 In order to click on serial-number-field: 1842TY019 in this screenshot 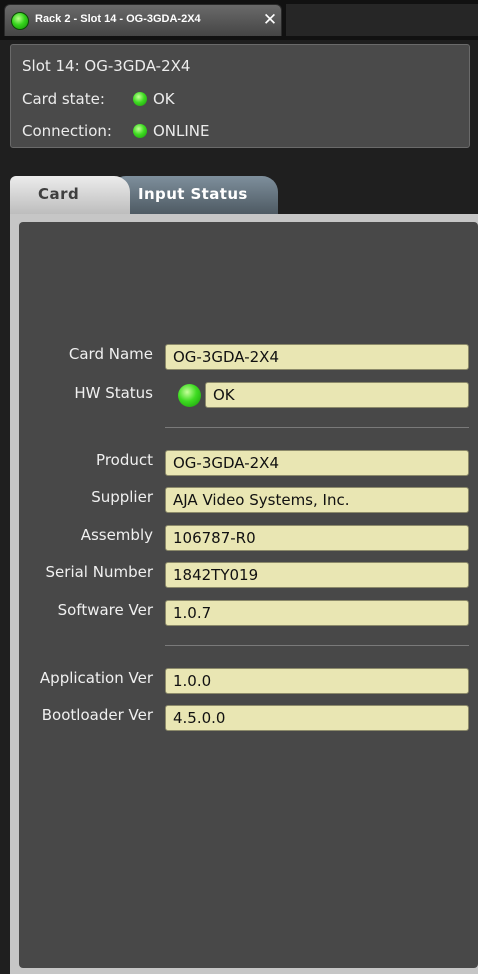, I will do `click(317, 575)`.